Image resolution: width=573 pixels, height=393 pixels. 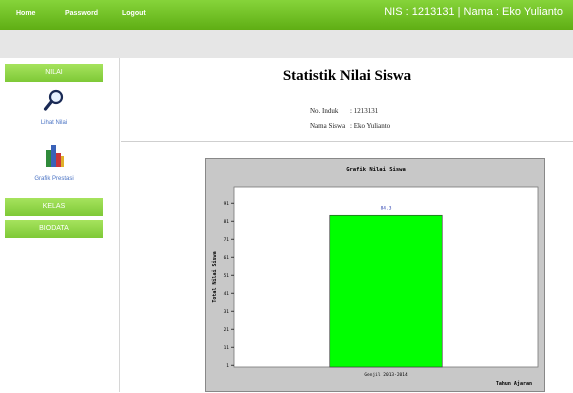 I want to click on page-title: Statistik Nilai Siswa, so click(x=347, y=76).